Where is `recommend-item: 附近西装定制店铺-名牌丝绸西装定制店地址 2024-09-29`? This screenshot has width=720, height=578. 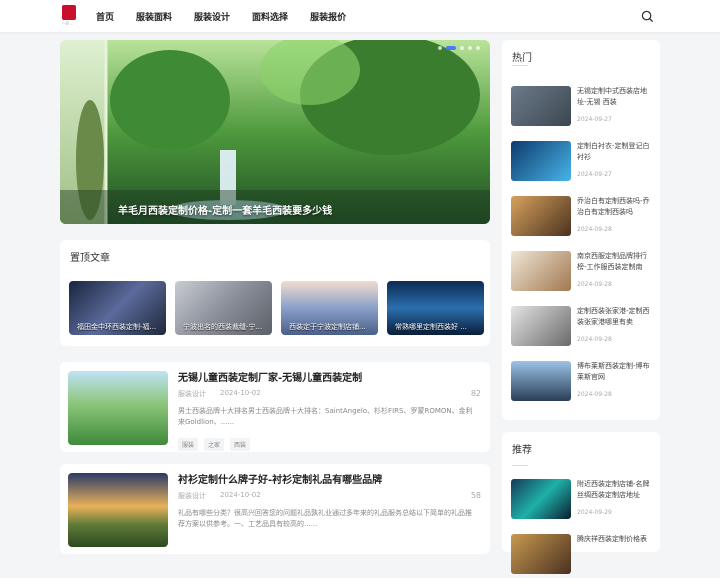 recommend-item: 附近西装定制店铺-名牌丝绸西装定制店地址 2024-09-29 is located at coordinates (580, 501).